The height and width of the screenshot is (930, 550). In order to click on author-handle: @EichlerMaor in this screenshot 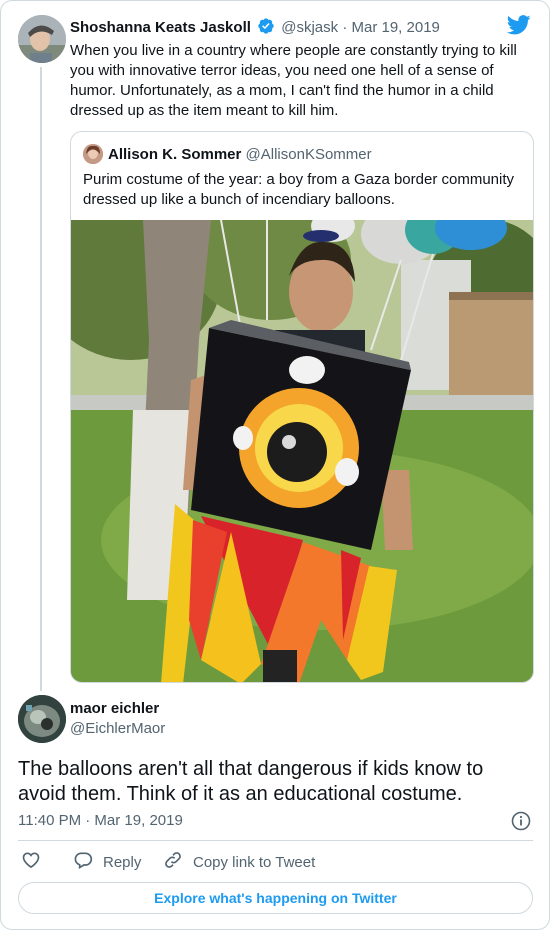, I will do `click(117, 728)`.